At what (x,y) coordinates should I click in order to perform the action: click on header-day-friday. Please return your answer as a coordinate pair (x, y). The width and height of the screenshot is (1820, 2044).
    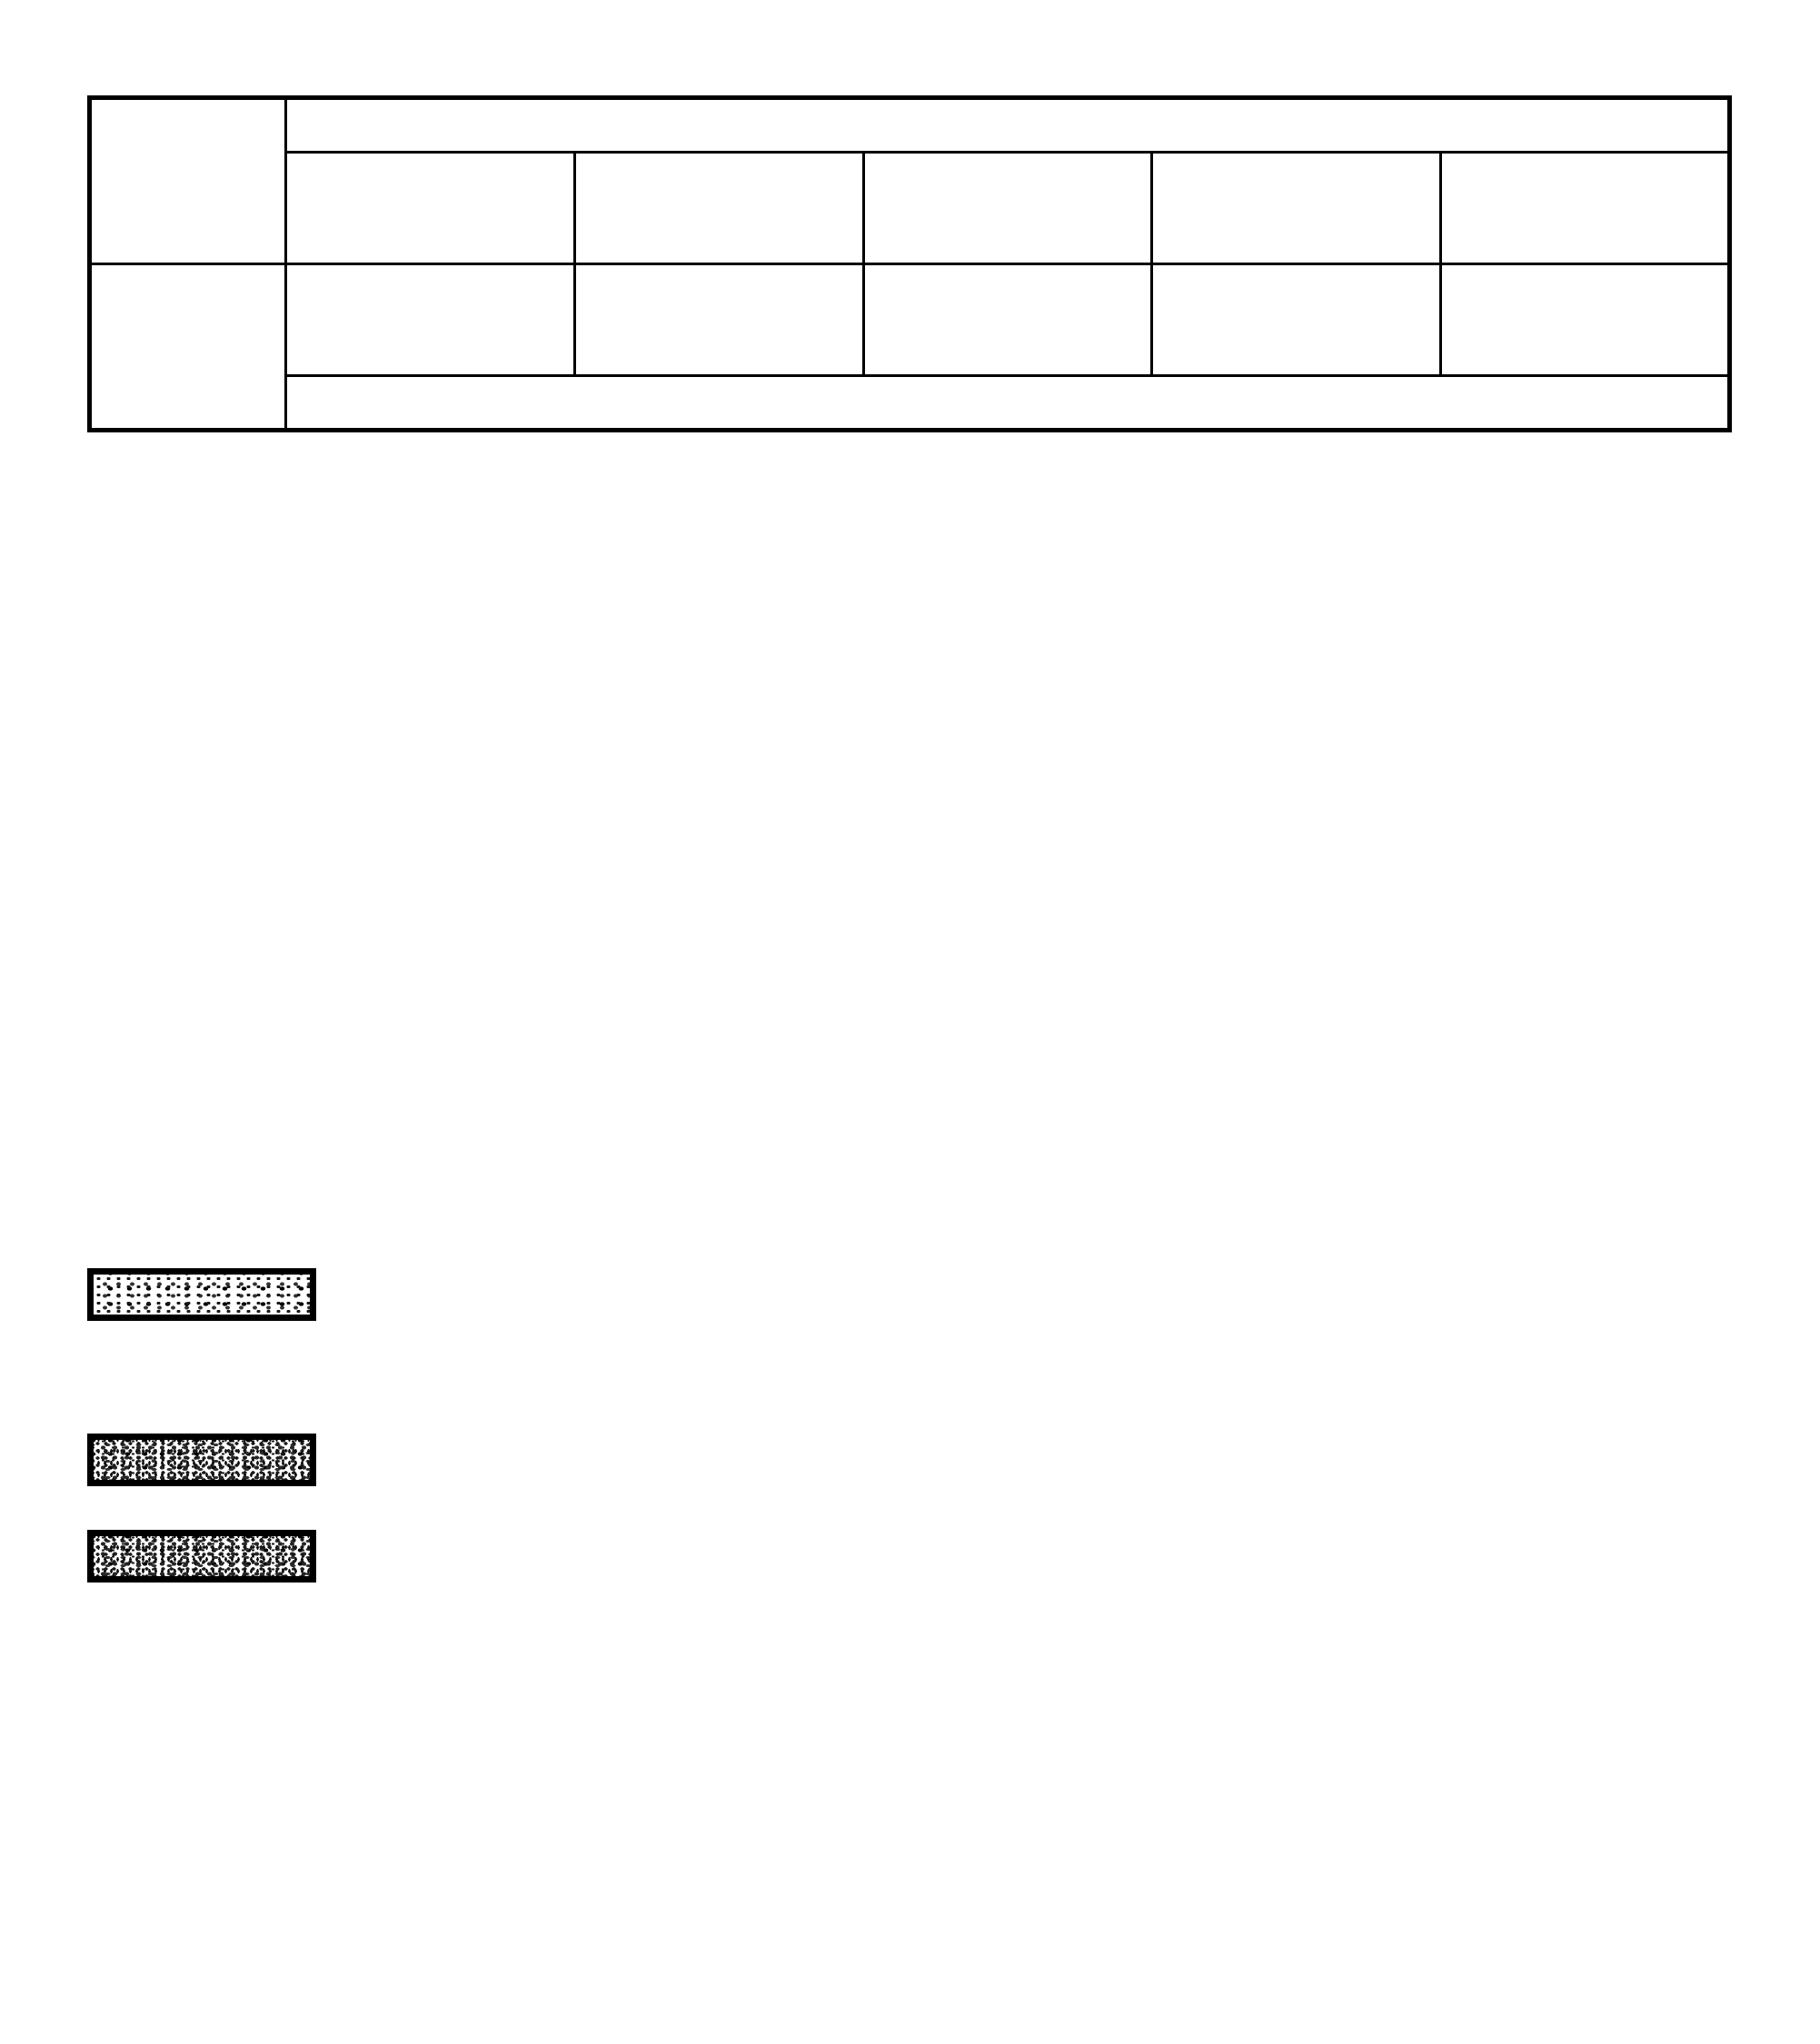
    Looking at the image, I should click on (1585, 208).